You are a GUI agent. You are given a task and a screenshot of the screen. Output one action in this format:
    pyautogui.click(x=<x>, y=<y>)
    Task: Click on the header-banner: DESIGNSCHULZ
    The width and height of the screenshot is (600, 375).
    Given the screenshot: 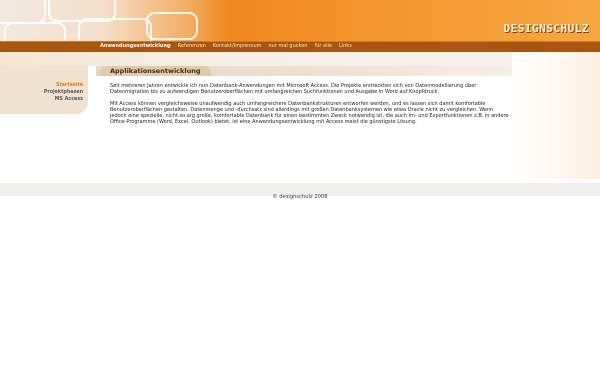 What is the action you would take?
    pyautogui.click(x=300, y=20)
    